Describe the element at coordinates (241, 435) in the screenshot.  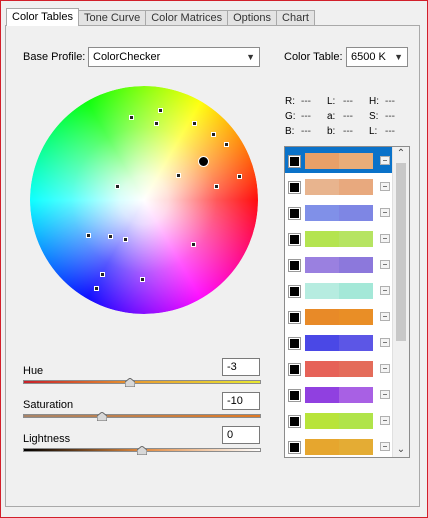
I see `lightness-value-input: 0` at that location.